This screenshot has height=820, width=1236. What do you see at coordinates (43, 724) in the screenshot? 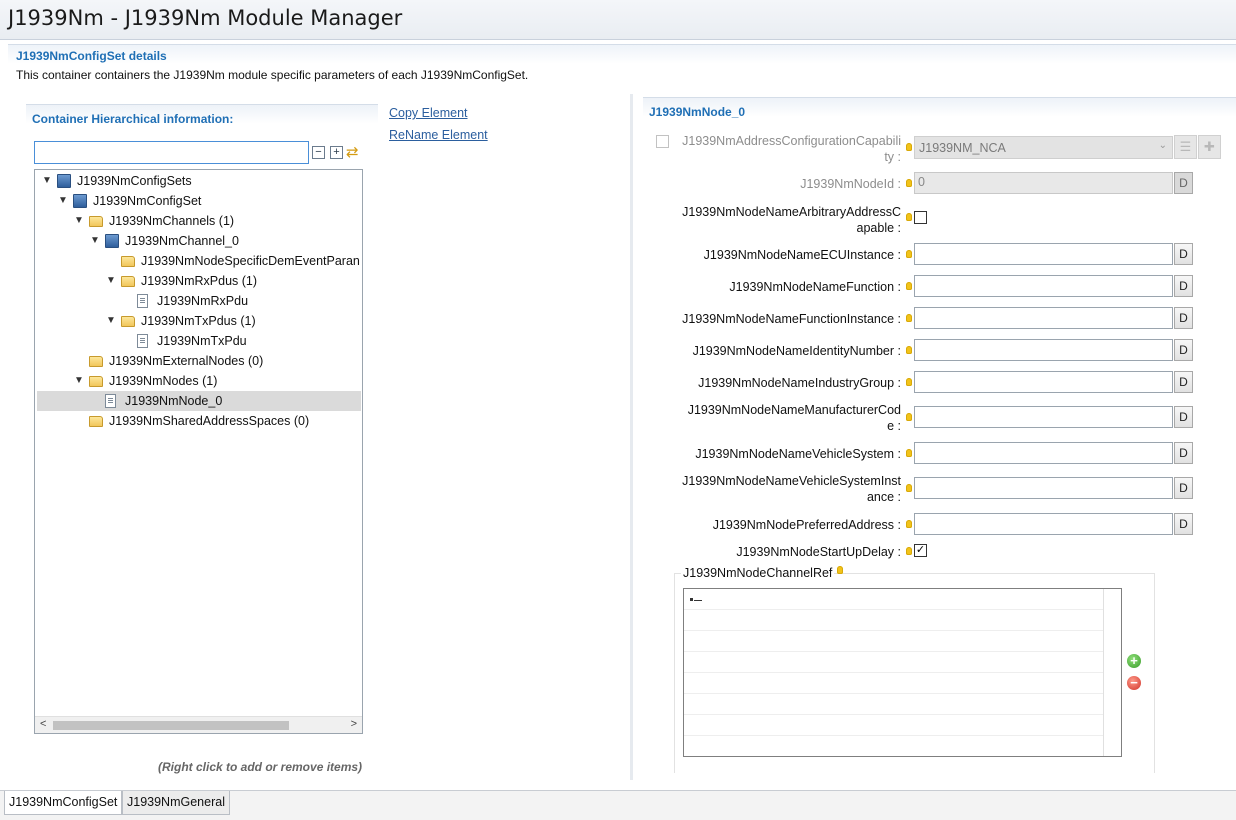
I see `scroll-left-icon: <` at bounding box center [43, 724].